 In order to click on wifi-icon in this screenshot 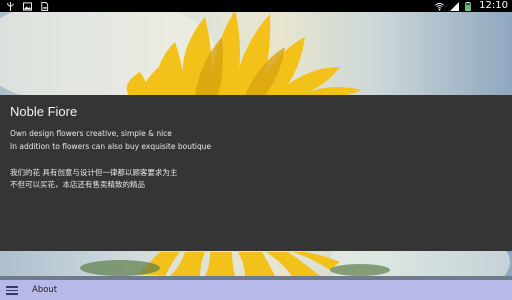, I will do `click(440, 6)`.